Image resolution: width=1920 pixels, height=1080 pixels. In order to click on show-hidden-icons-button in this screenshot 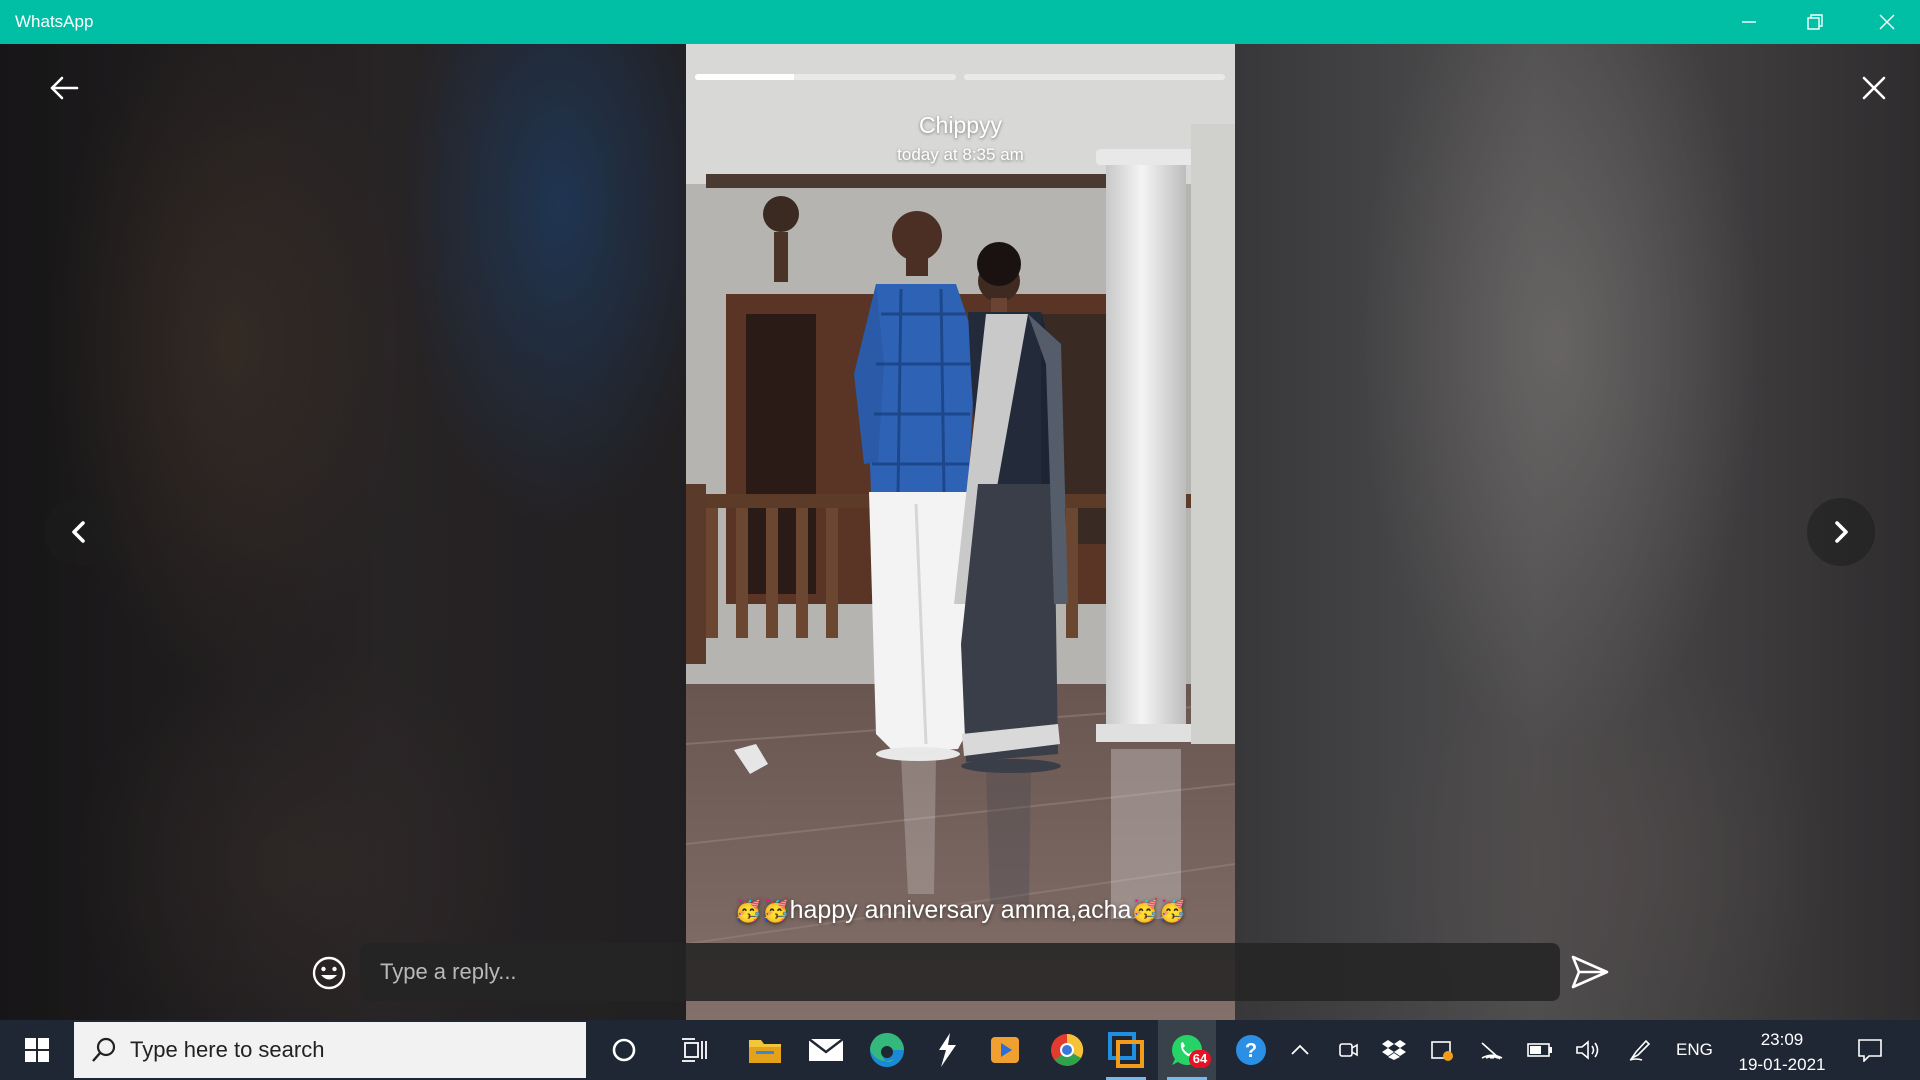, I will do `click(1300, 1050)`.